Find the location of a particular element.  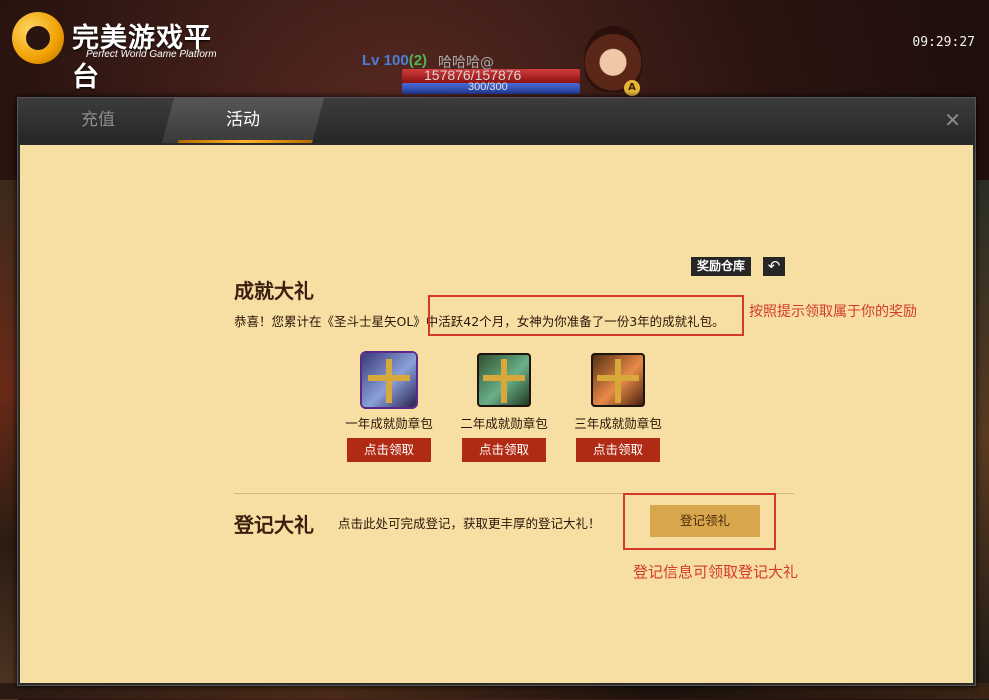

reward-warehouse-button: 奖励仓库 is located at coordinates (721, 266).